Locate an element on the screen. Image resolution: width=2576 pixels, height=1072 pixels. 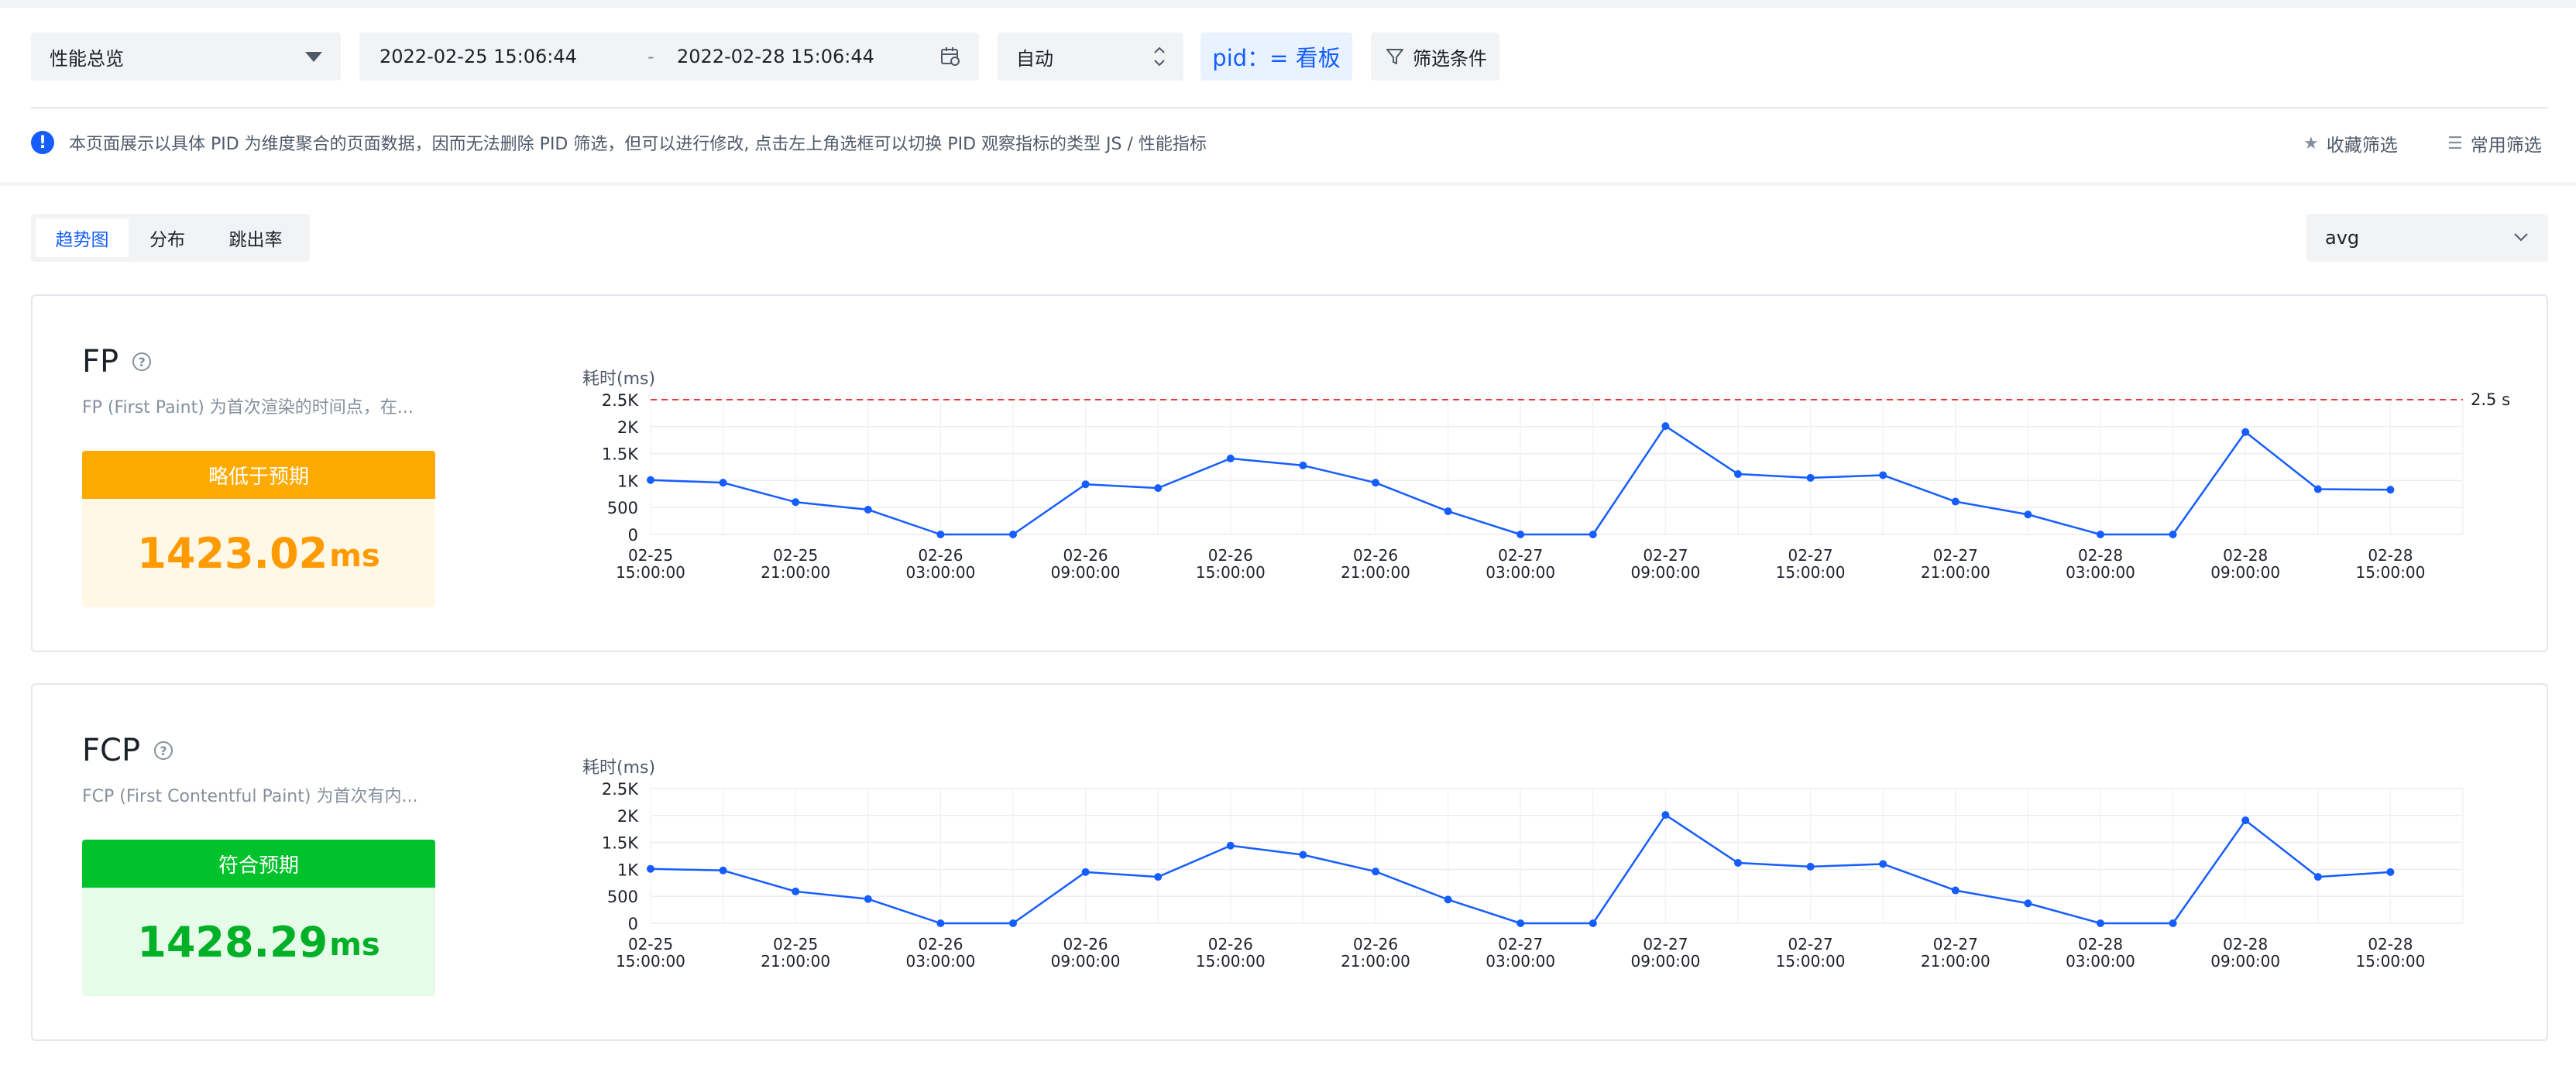
common-filter-label: 常用筛选 is located at coordinates (2506, 146).